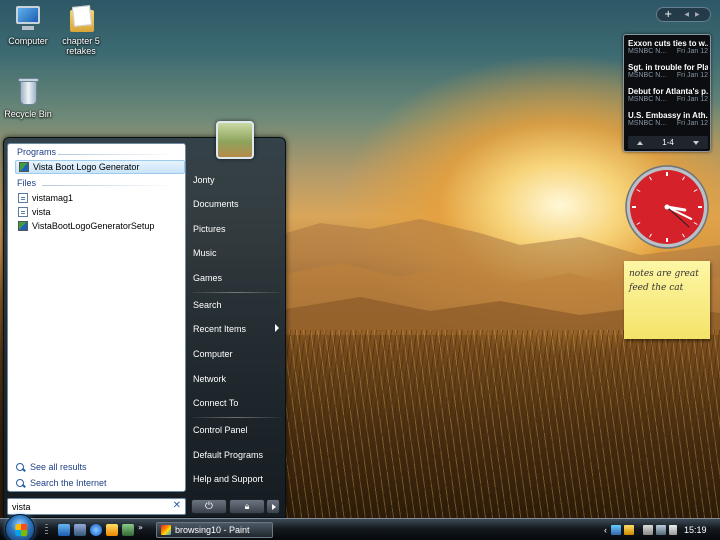 The height and width of the screenshot is (540, 720). Describe the element at coordinates (664, 274) in the screenshot. I see `note-line: notes are great` at that location.